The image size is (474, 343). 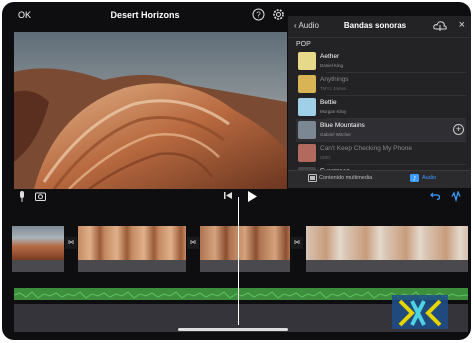 I want to click on audio-waveform-icon, so click(x=456, y=196).